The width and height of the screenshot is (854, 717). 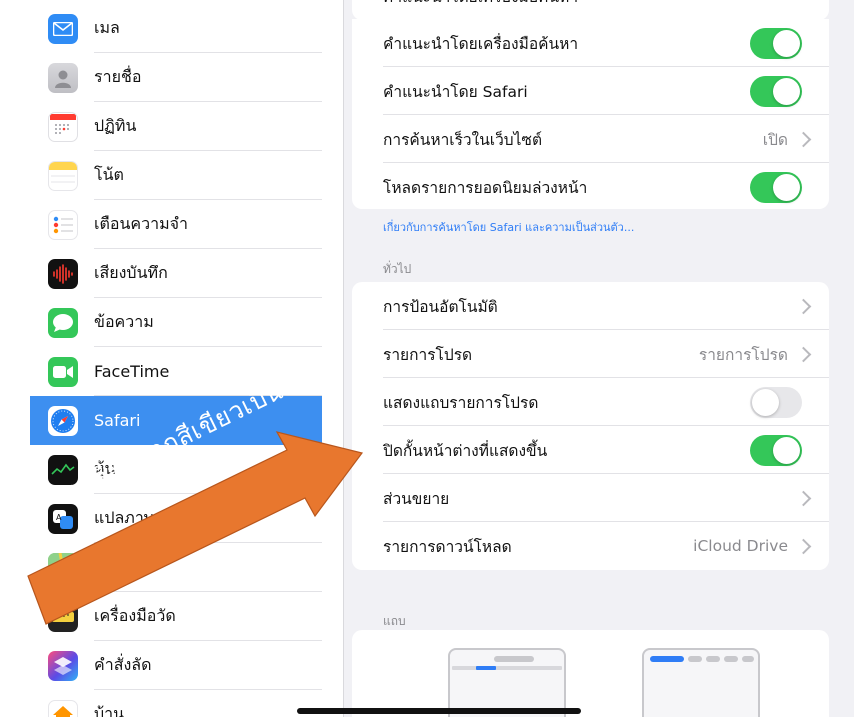 I want to click on sidebar-item-label: ปฏิทิน, so click(x=115, y=125).